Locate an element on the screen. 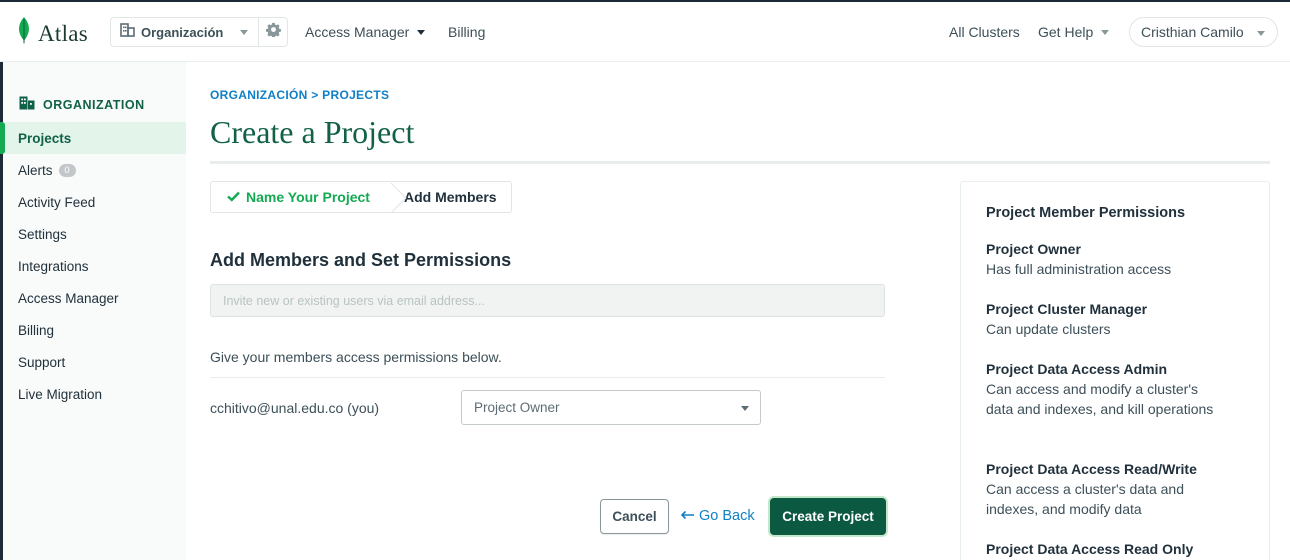 The image size is (1290, 560). sidebar-heading: ORGANIZATION is located at coordinates (82, 104).